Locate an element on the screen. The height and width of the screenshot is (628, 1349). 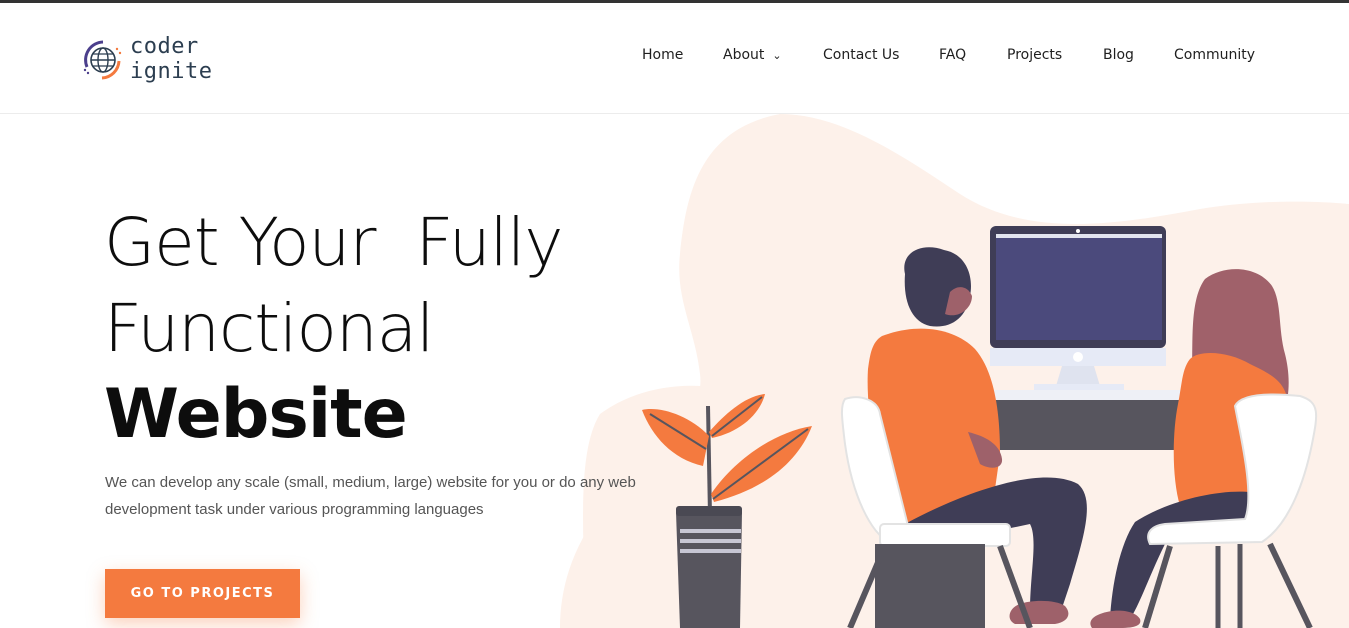
brand-logo: coder ignite is located at coordinates (147, 61).